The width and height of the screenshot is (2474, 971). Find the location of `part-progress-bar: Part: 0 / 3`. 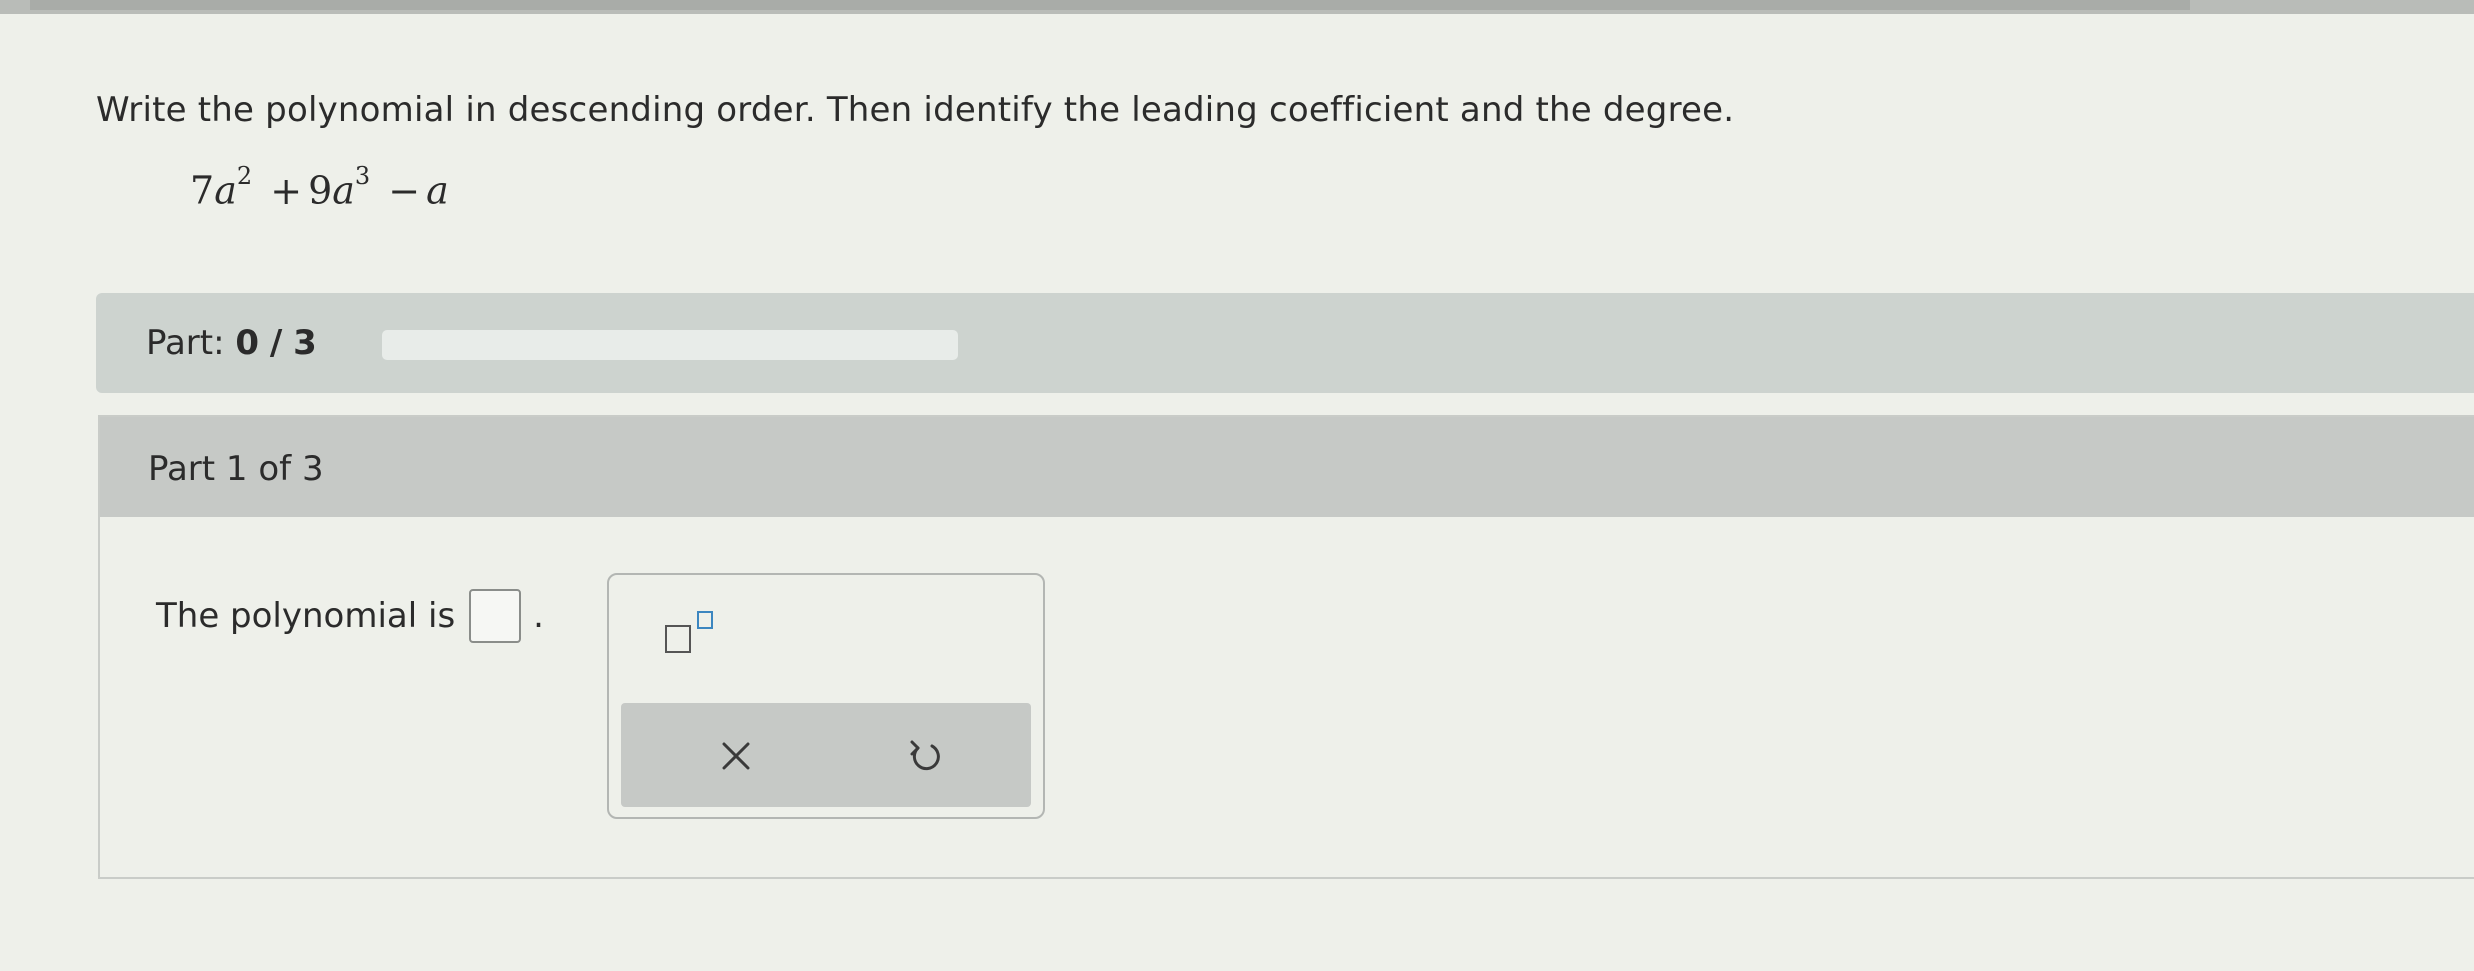

part-progress-bar: Part: 0 / 3 is located at coordinates (1285, 343).